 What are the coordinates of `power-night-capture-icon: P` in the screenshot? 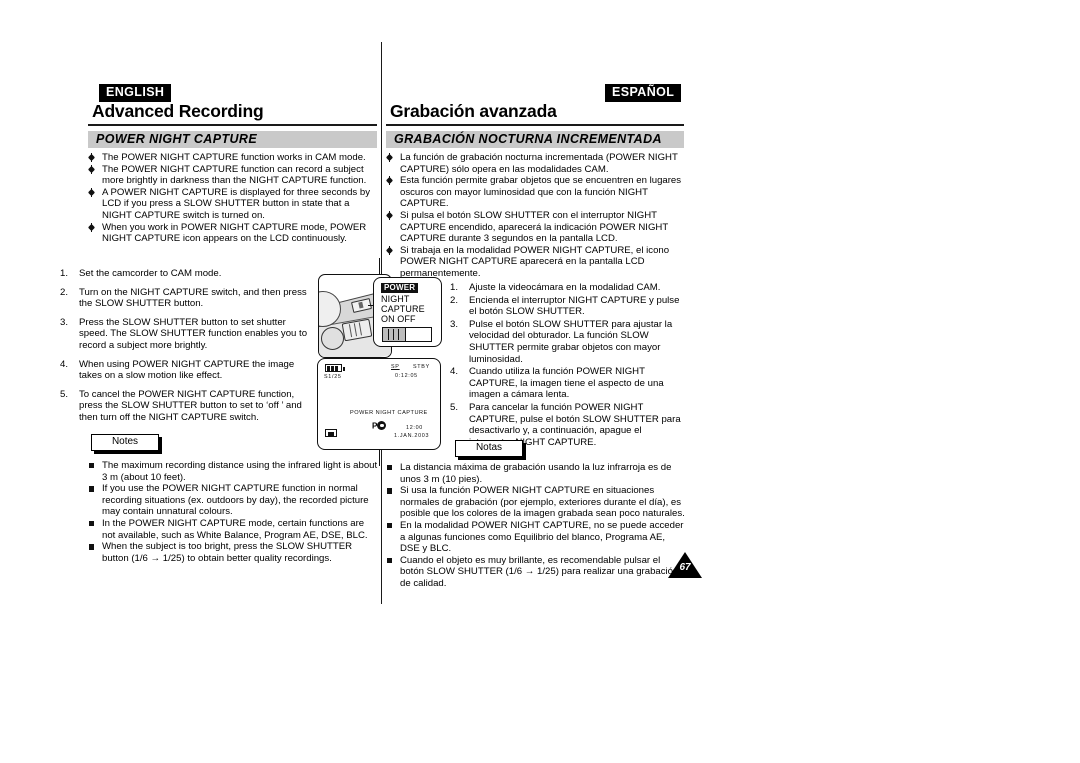 It's located at (379, 426).